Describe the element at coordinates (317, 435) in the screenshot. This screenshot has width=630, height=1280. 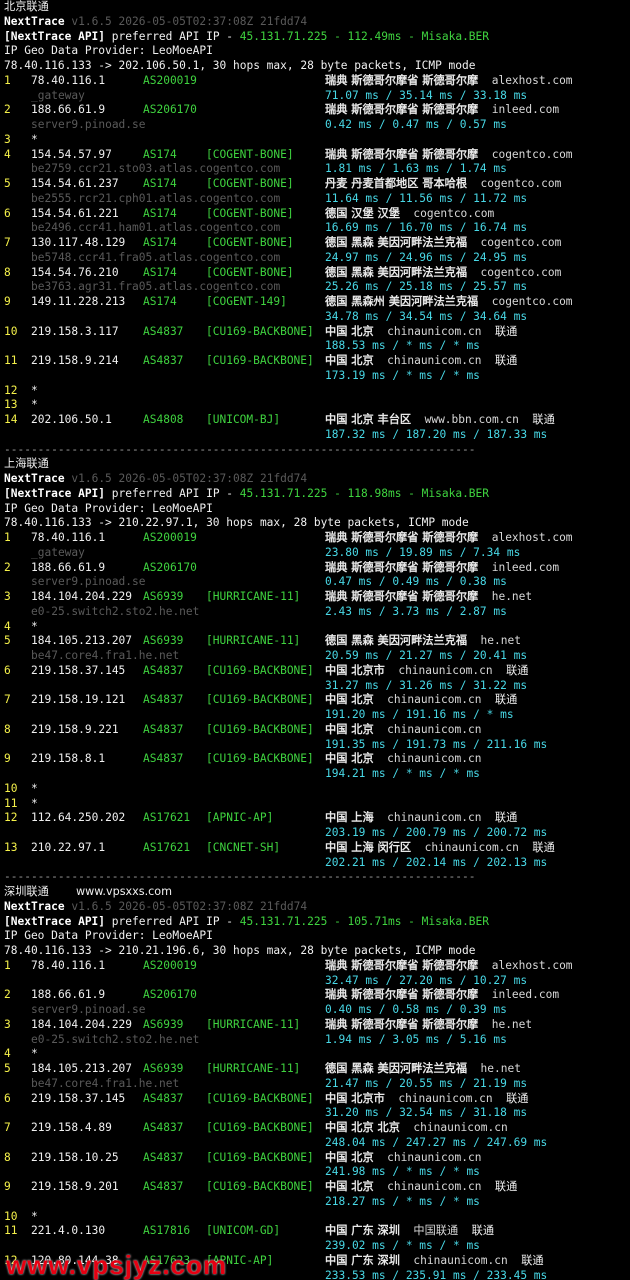
I see `hop-detail-row: 187.32 ms / 187.20 ms / 187.33 ms` at that location.